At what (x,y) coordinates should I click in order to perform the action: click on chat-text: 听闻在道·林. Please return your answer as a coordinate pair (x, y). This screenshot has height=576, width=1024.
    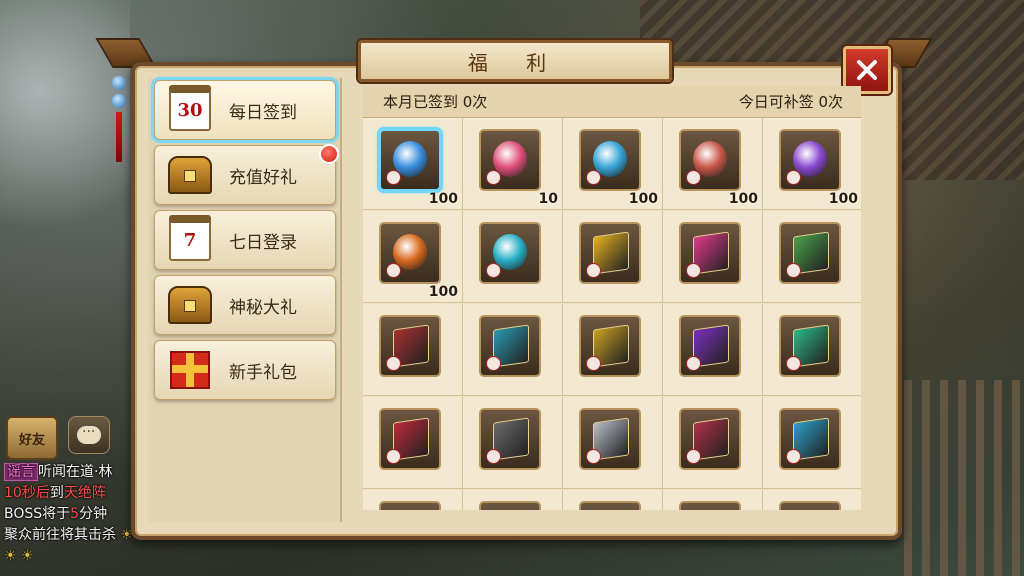
    Looking at the image, I should click on (75, 472).